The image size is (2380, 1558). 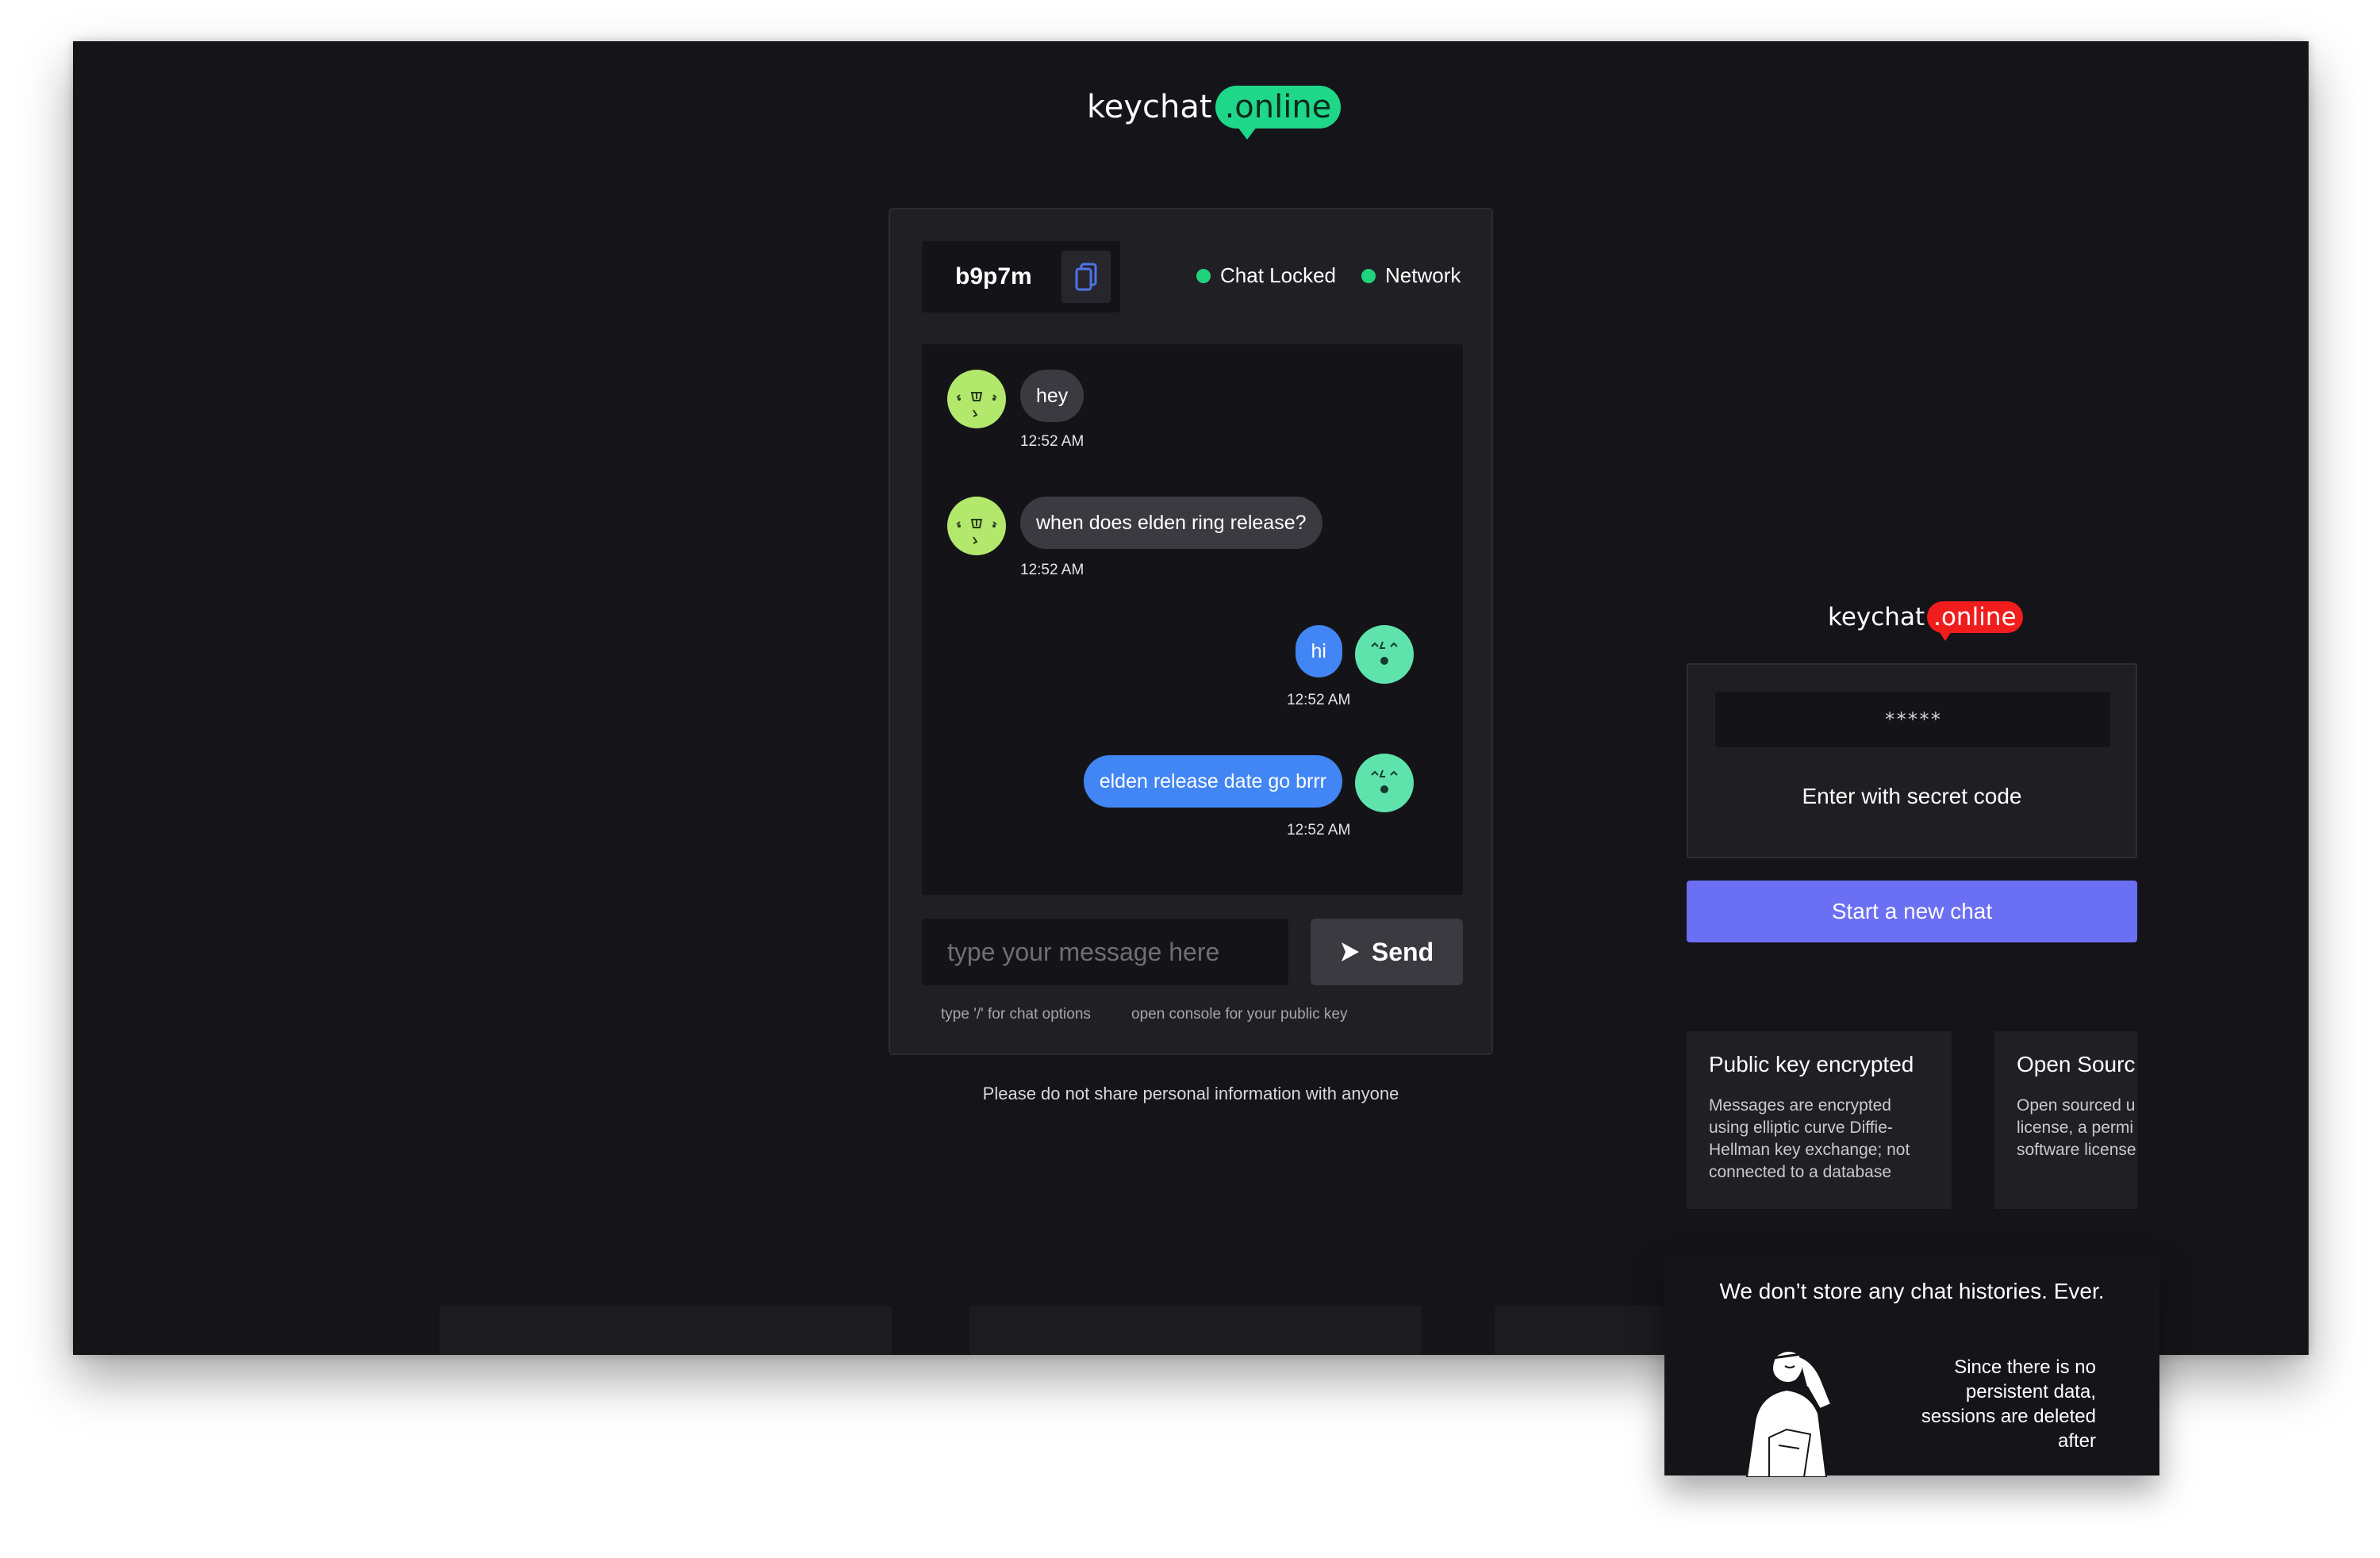 What do you see at coordinates (1912, 796) in the screenshot?
I see `enter-with-code-button: Enter with secret code` at bounding box center [1912, 796].